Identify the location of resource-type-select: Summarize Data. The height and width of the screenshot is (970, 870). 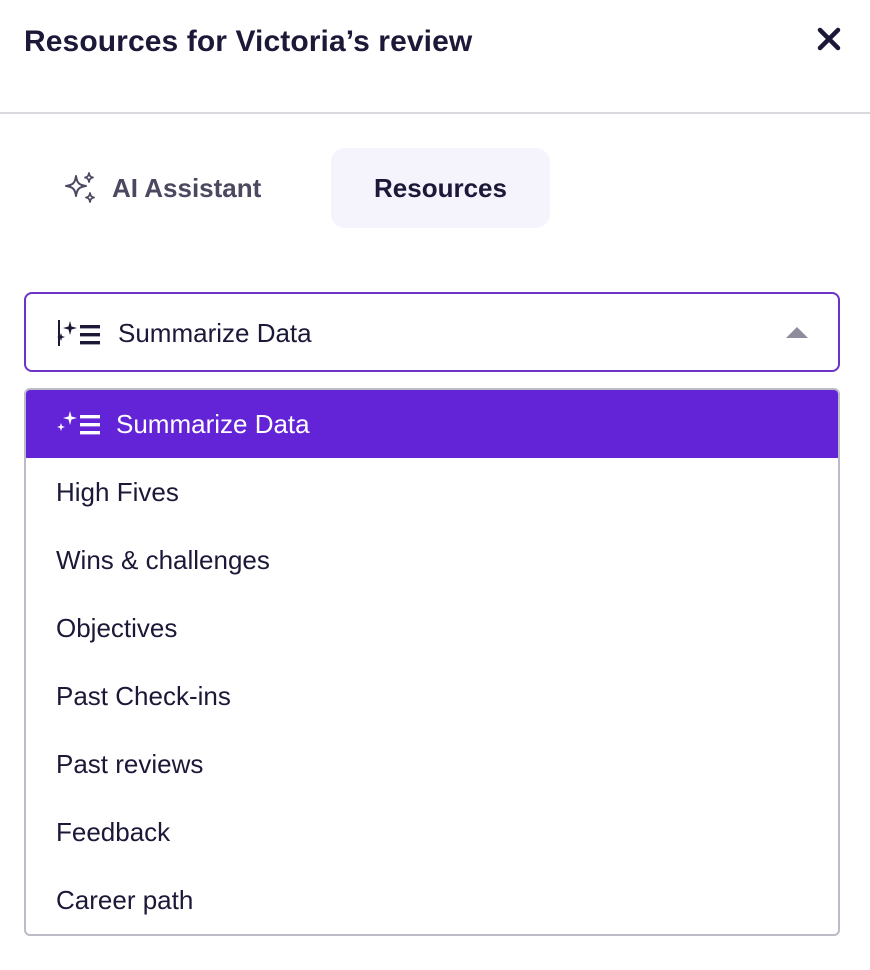
(432, 332).